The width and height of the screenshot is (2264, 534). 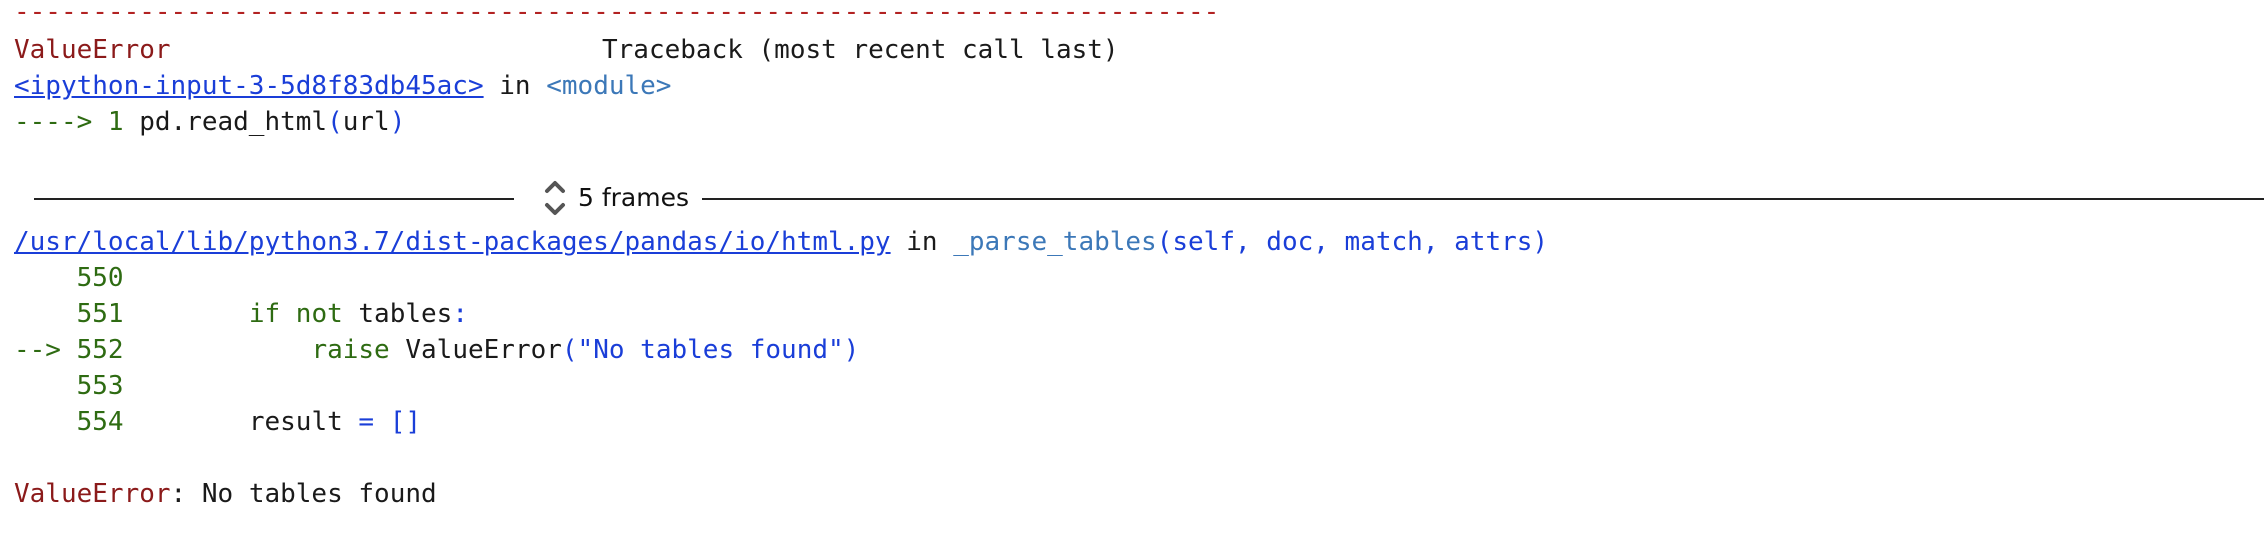 I want to click on code-line: 550, so click(x=69, y=278).